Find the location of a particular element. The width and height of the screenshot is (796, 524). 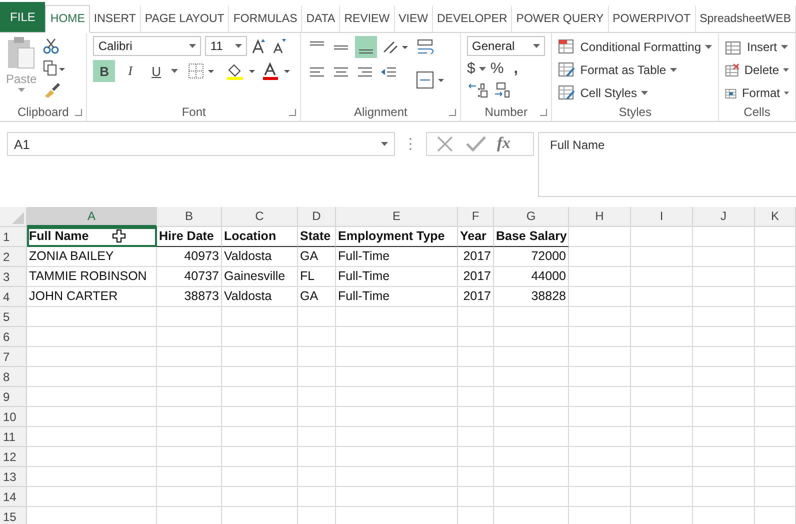

ribbon-tab: POWER QUERY is located at coordinates (560, 19).